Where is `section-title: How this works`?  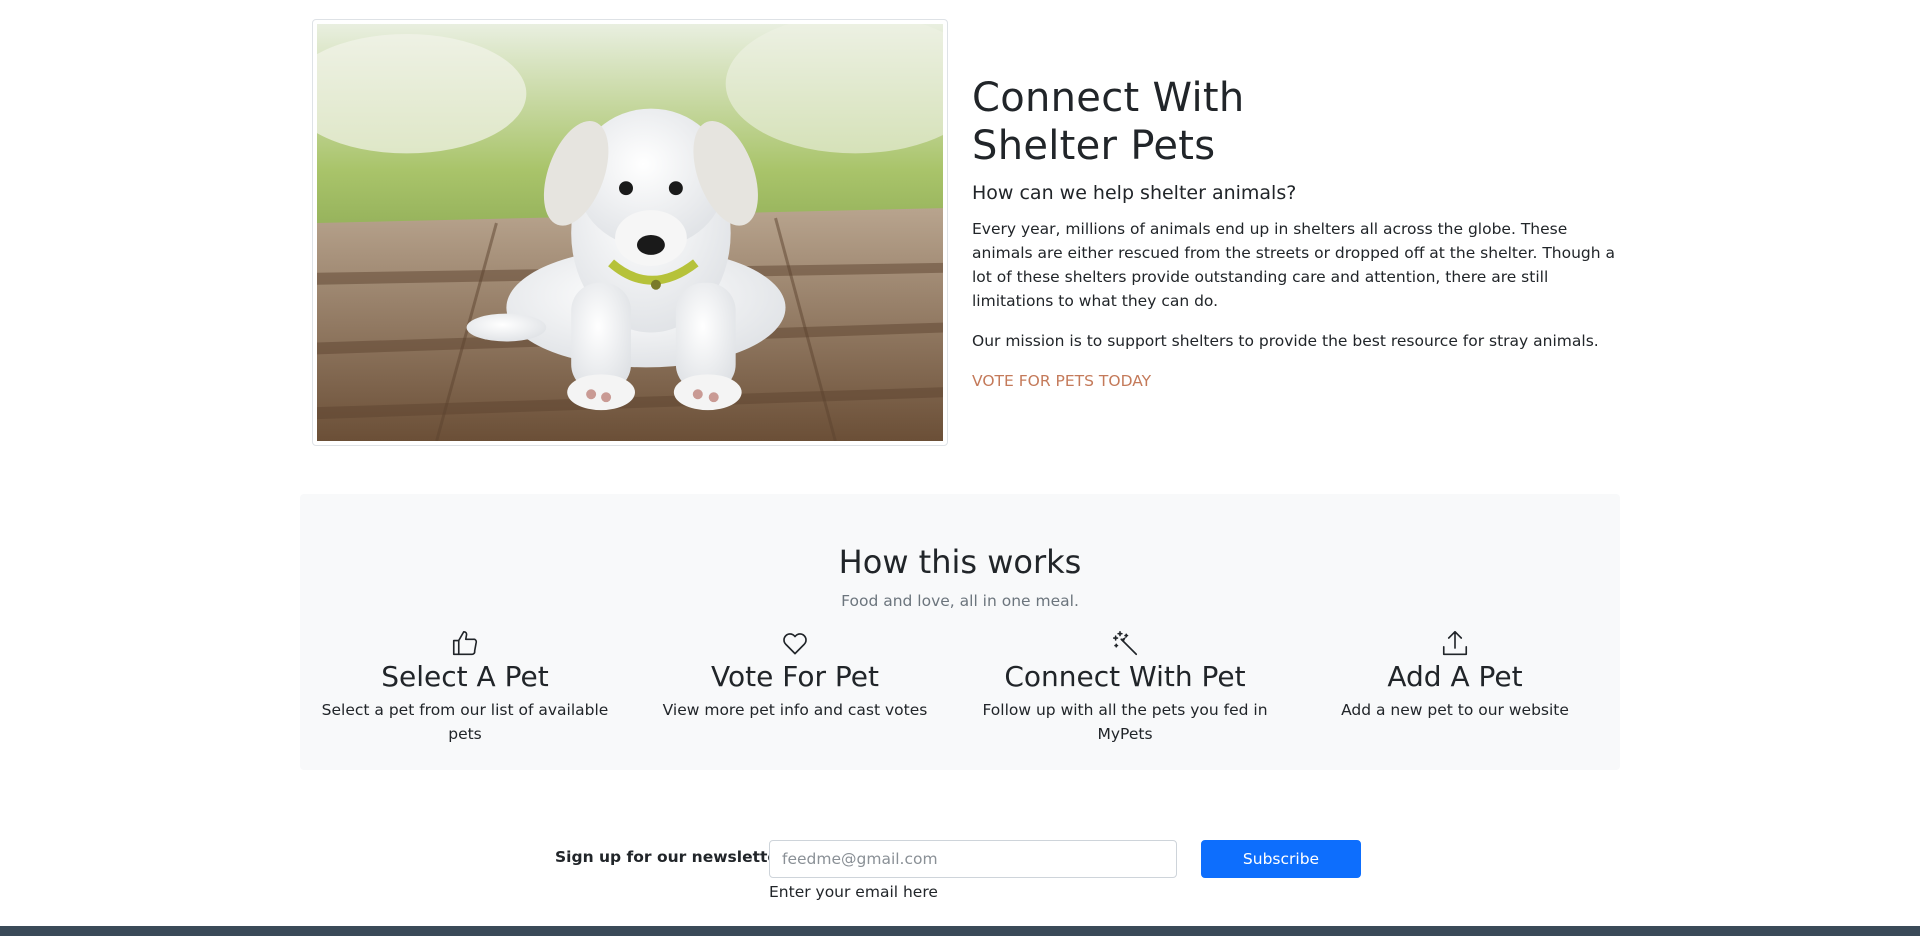
section-title: How this works is located at coordinates (960, 562).